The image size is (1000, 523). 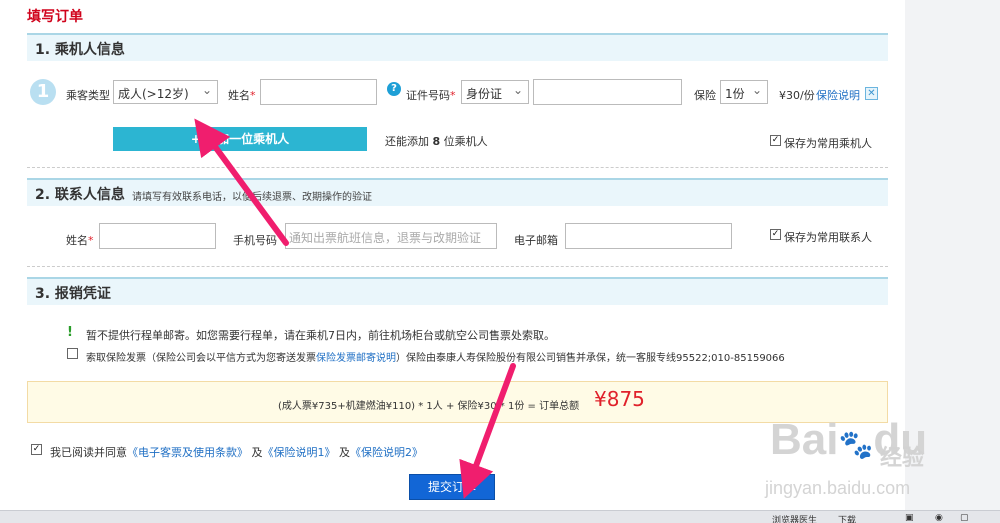 What do you see at coordinates (964, 518) in the screenshot?
I see `tray-icon: ▢` at bounding box center [964, 518].